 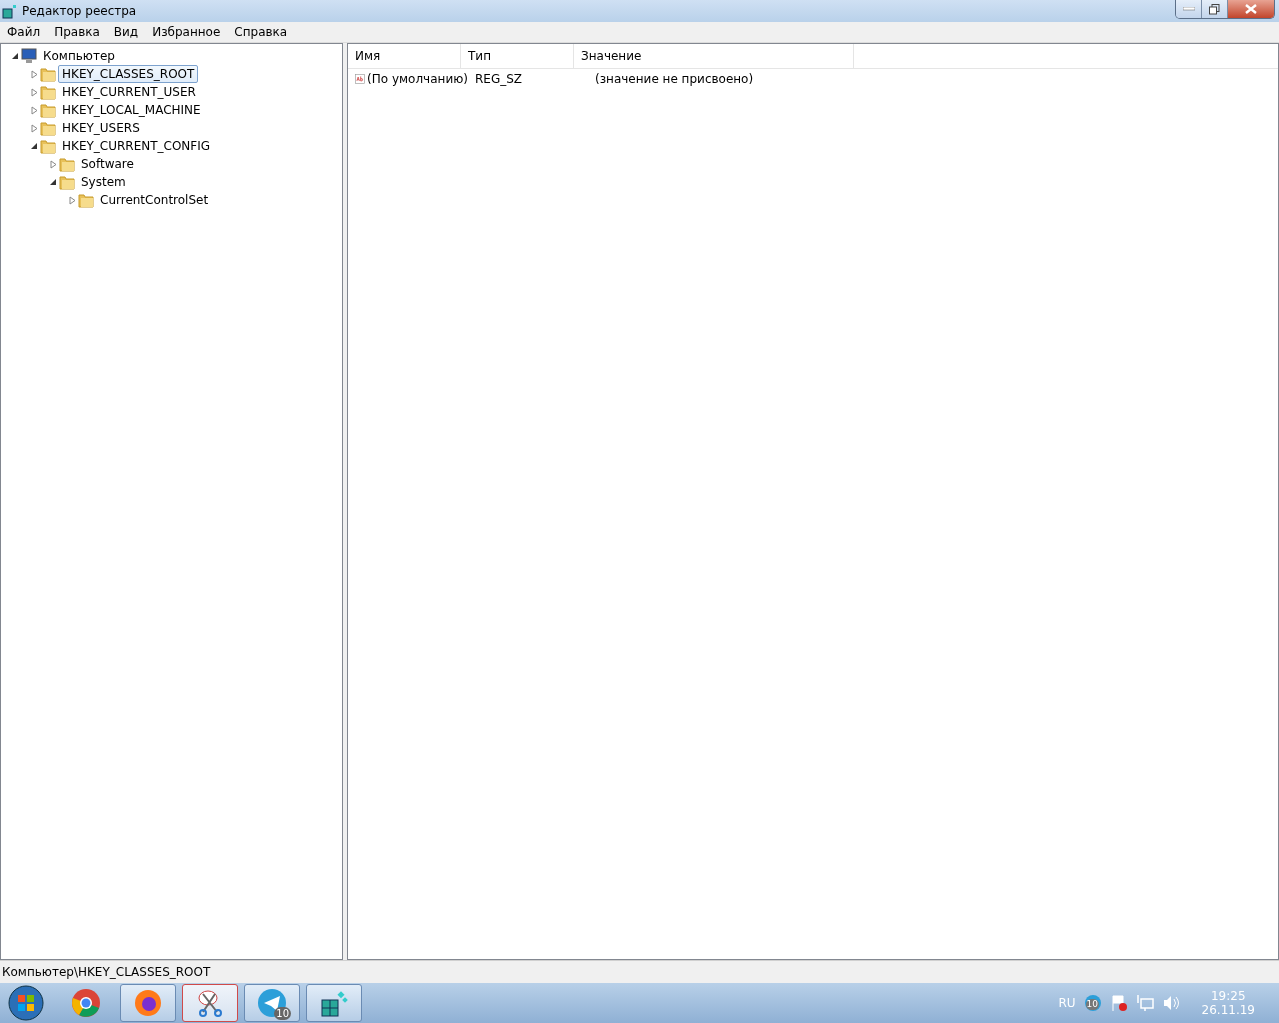 What do you see at coordinates (404, 56) in the screenshot?
I see `column-header: Имя` at bounding box center [404, 56].